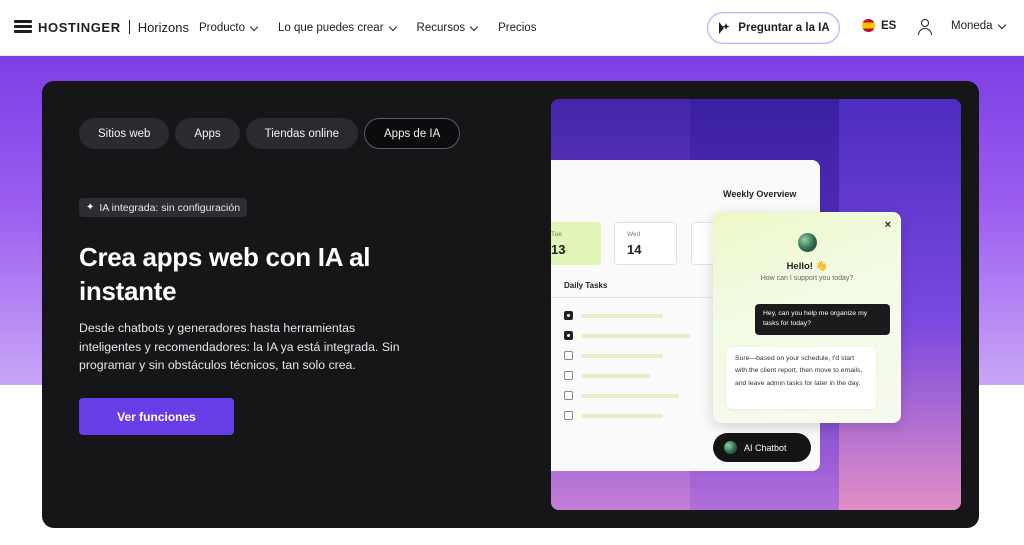 The width and height of the screenshot is (1024, 545). Describe the element at coordinates (879, 25) in the screenshot. I see `language-selector: ES` at that location.